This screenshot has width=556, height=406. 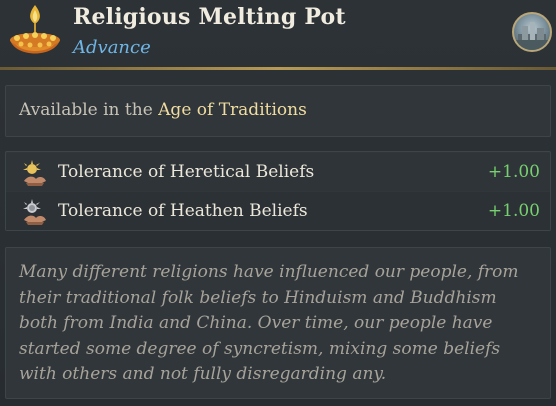 What do you see at coordinates (209, 17) in the screenshot?
I see `advance-title: Religious Melting Pot` at bounding box center [209, 17].